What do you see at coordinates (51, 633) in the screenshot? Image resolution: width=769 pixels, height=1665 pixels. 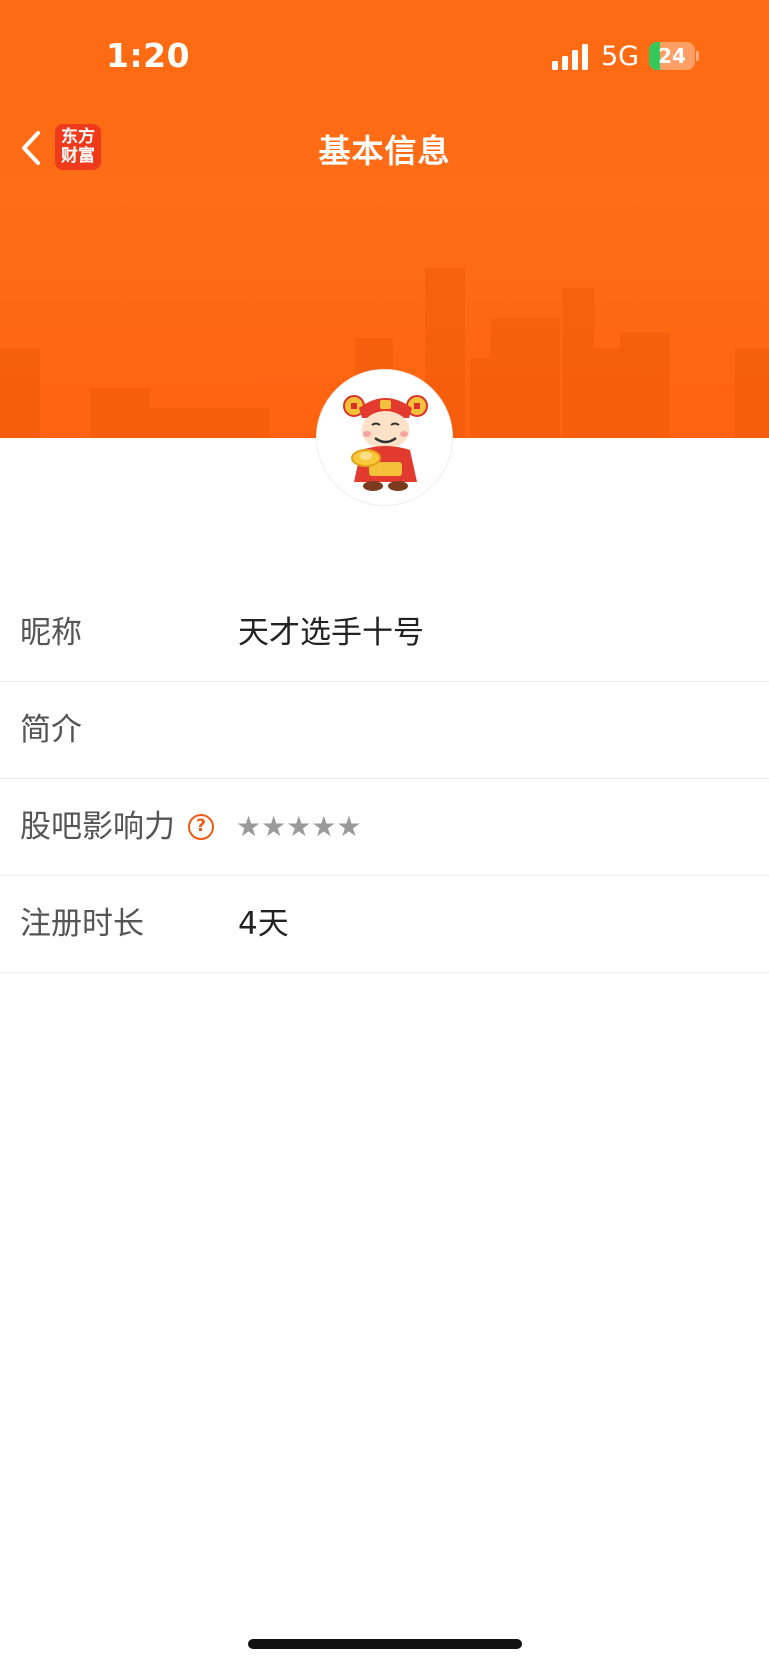 I see `nickname-label: 昵称` at bounding box center [51, 633].